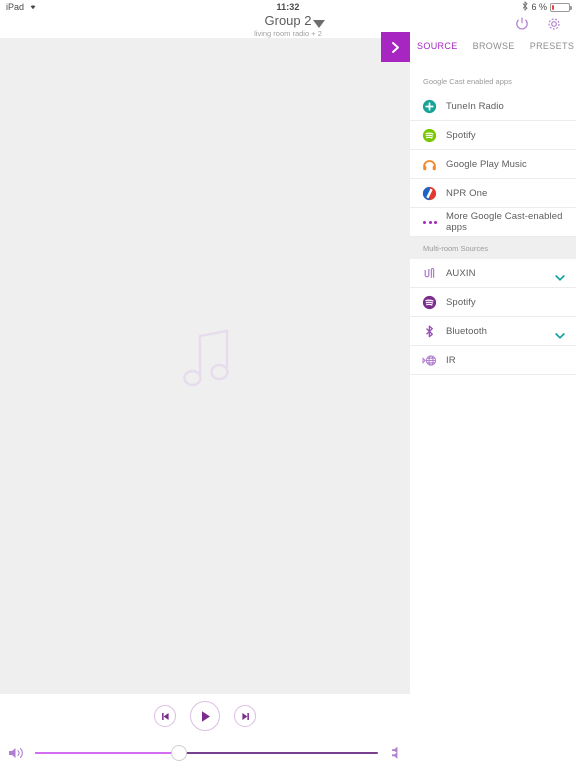  What do you see at coordinates (430, 222) in the screenshot?
I see `more-dots-icon` at bounding box center [430, 222].